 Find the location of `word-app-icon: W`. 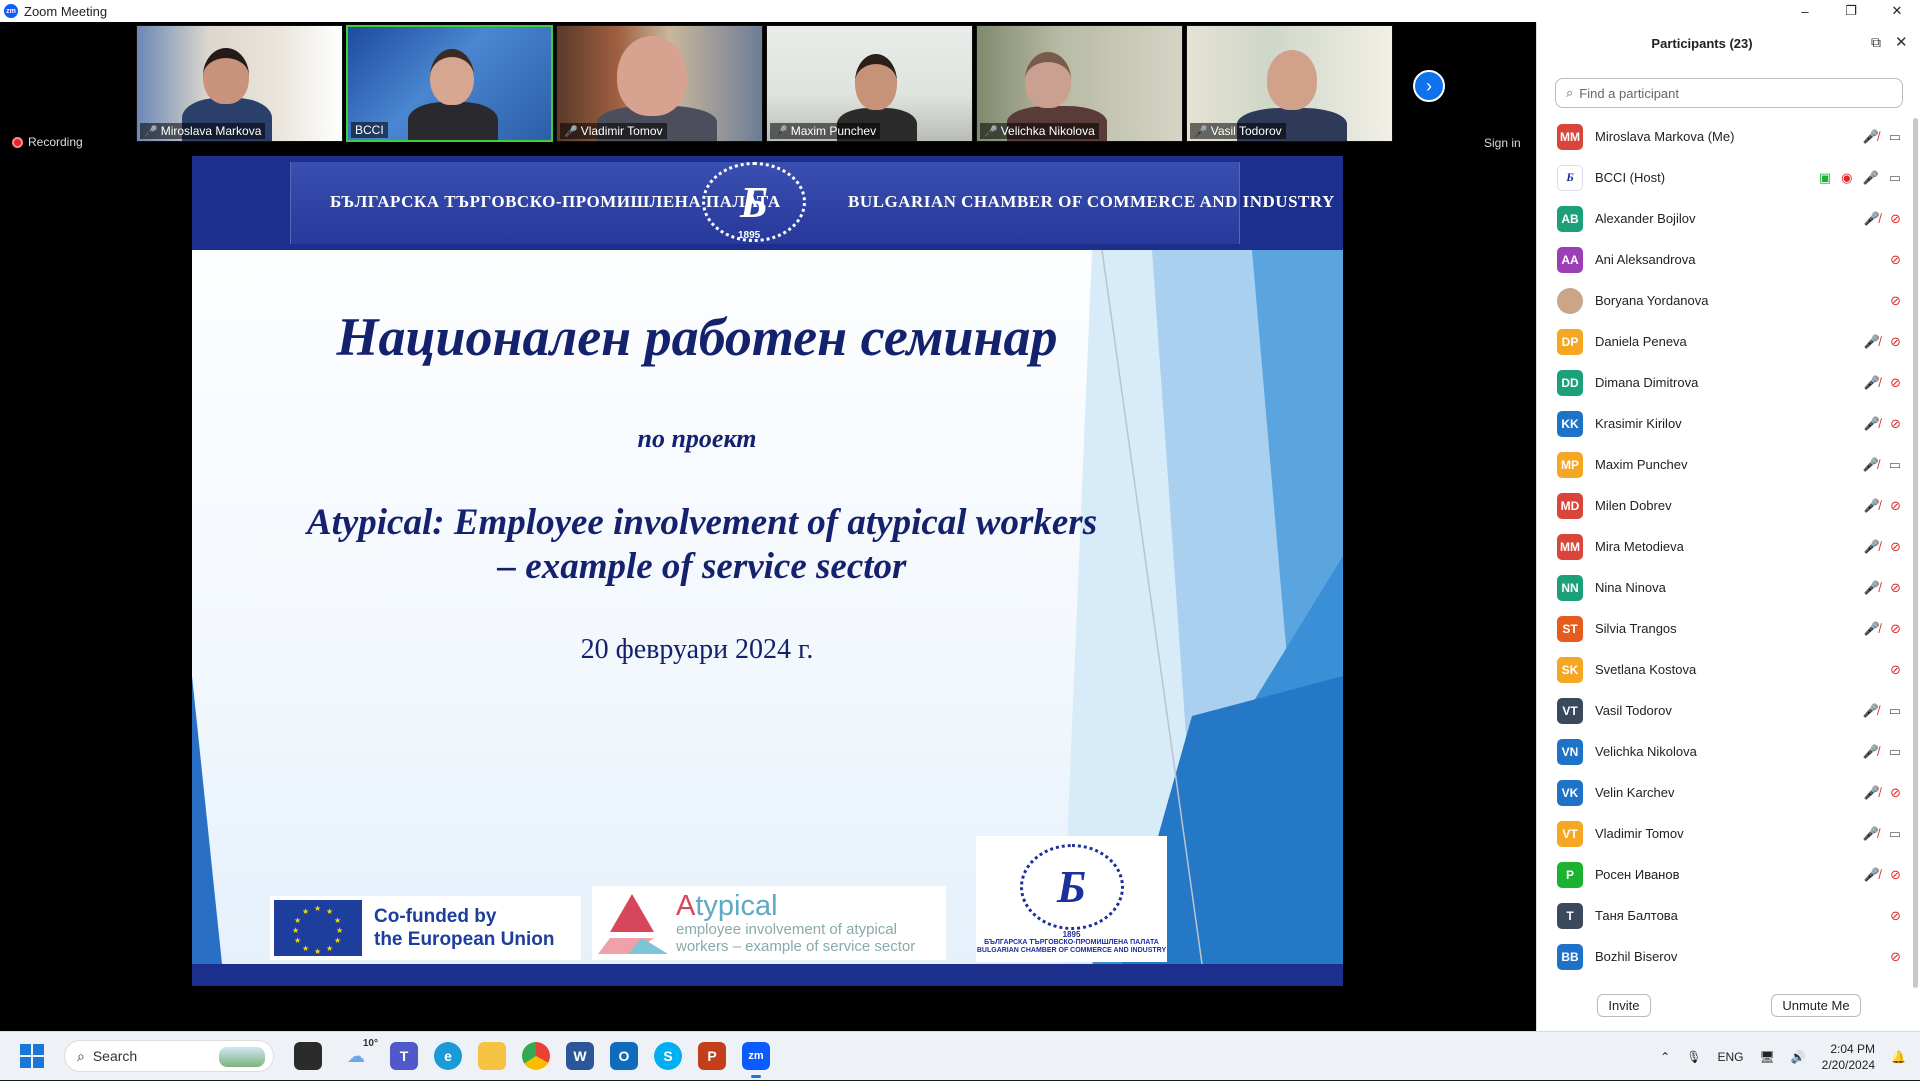

word-app-icon: W is located at coordinates (580, 1056).